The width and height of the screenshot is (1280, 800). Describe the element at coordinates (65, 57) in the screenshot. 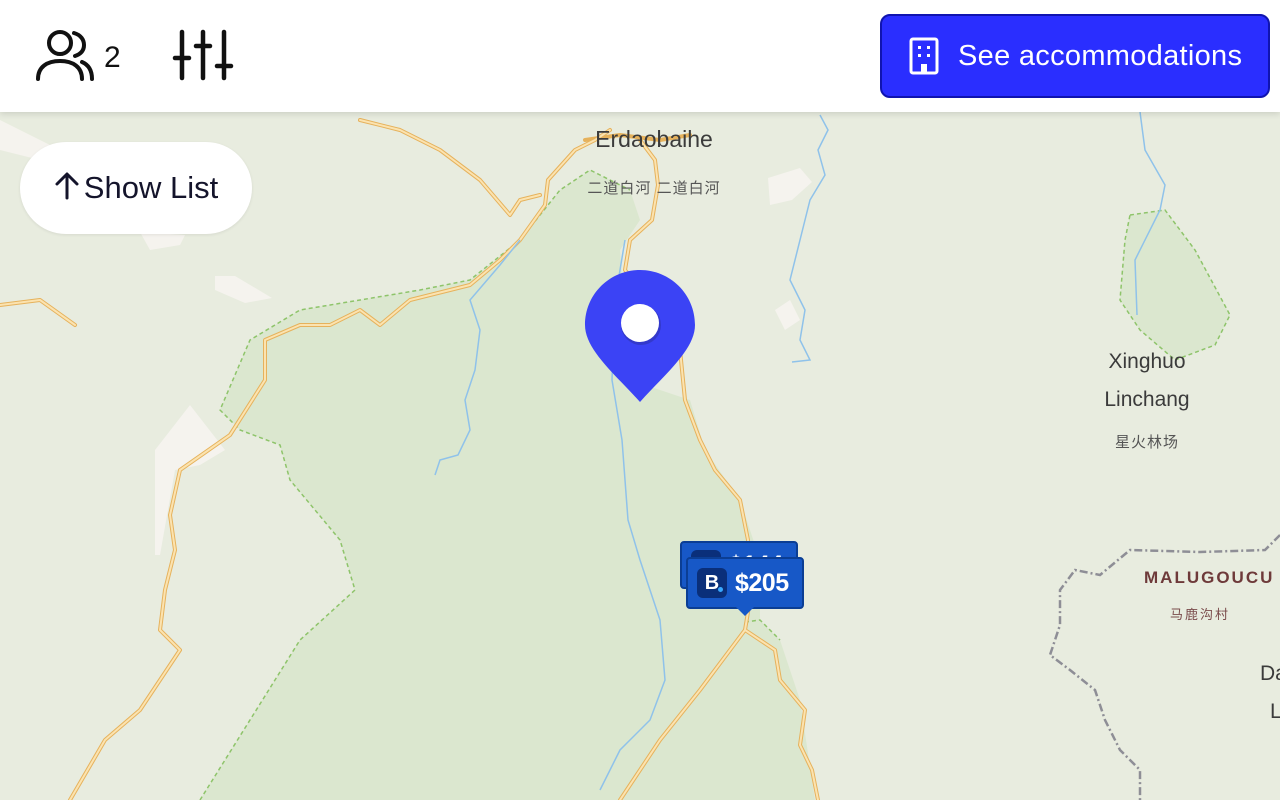

I see `users-icon` at that location.